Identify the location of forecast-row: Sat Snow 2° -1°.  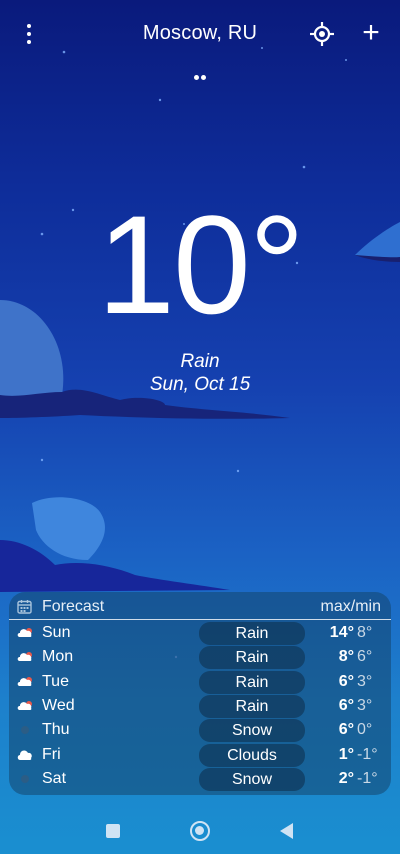
(200, 779).